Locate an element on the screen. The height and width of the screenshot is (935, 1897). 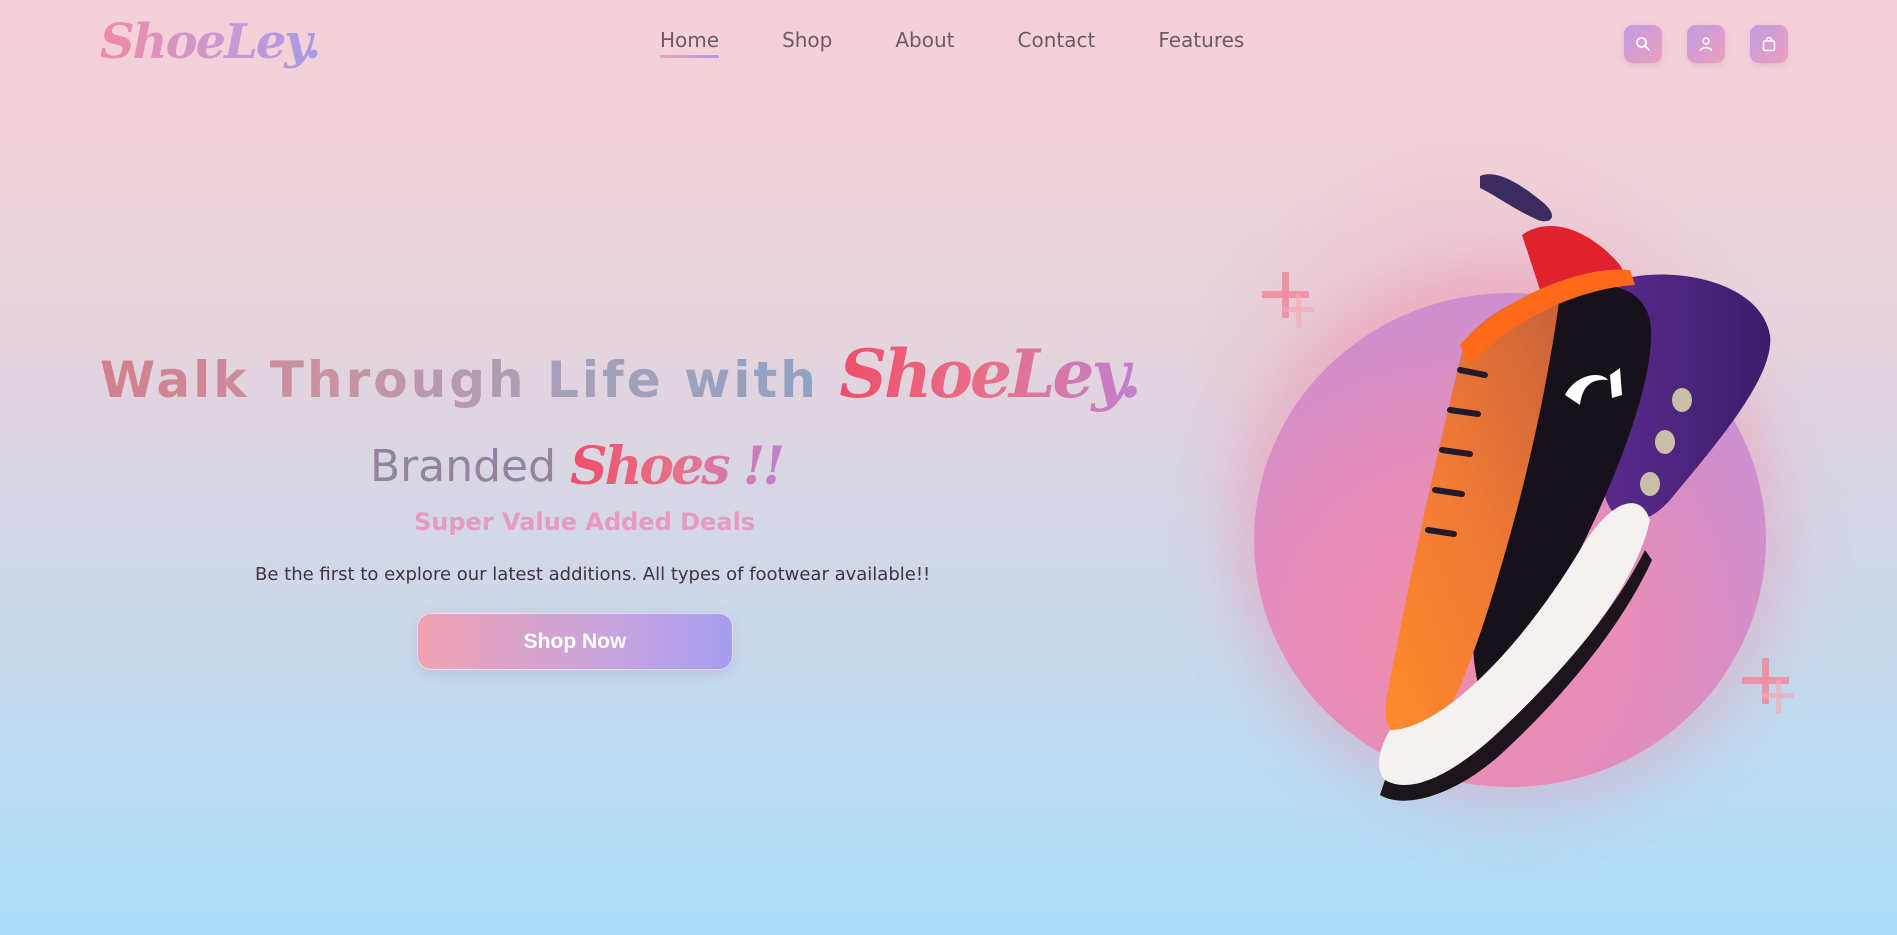
sneaker-image is located at coordinates (1574, 487).